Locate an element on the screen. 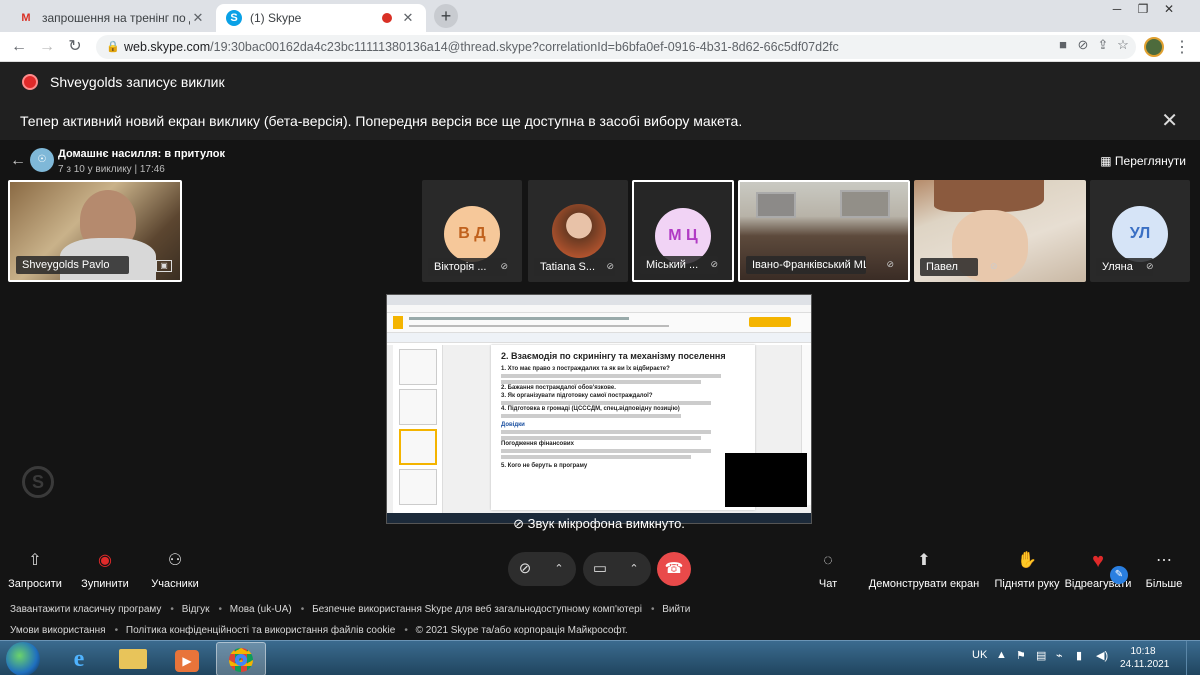 The image size is (1200, 675). signal-icon: ▮ is located at coordinates (1079, 655).